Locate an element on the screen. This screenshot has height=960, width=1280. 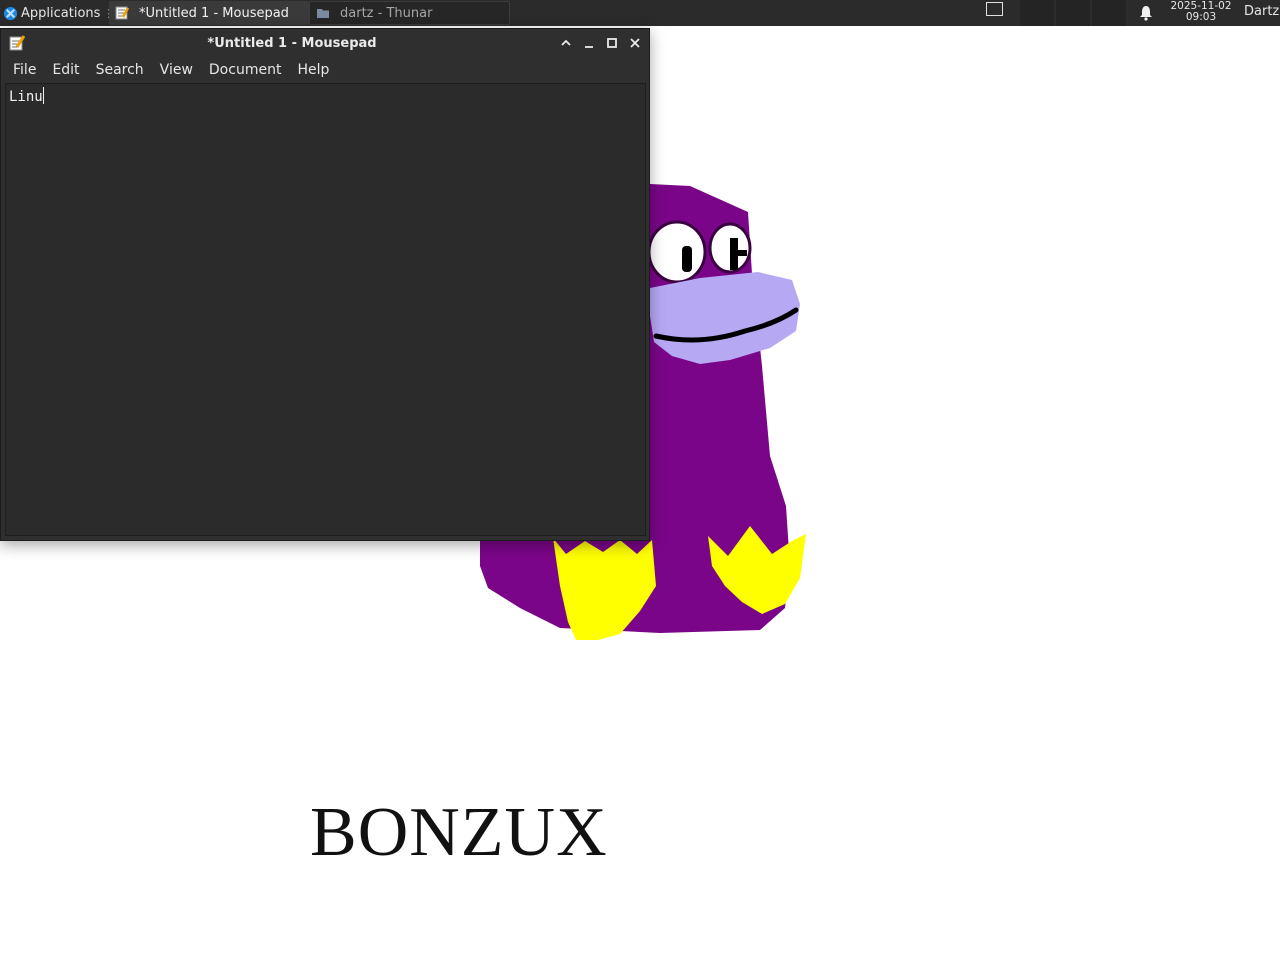
editor-content: Linu is located at coordinates (26, 96).